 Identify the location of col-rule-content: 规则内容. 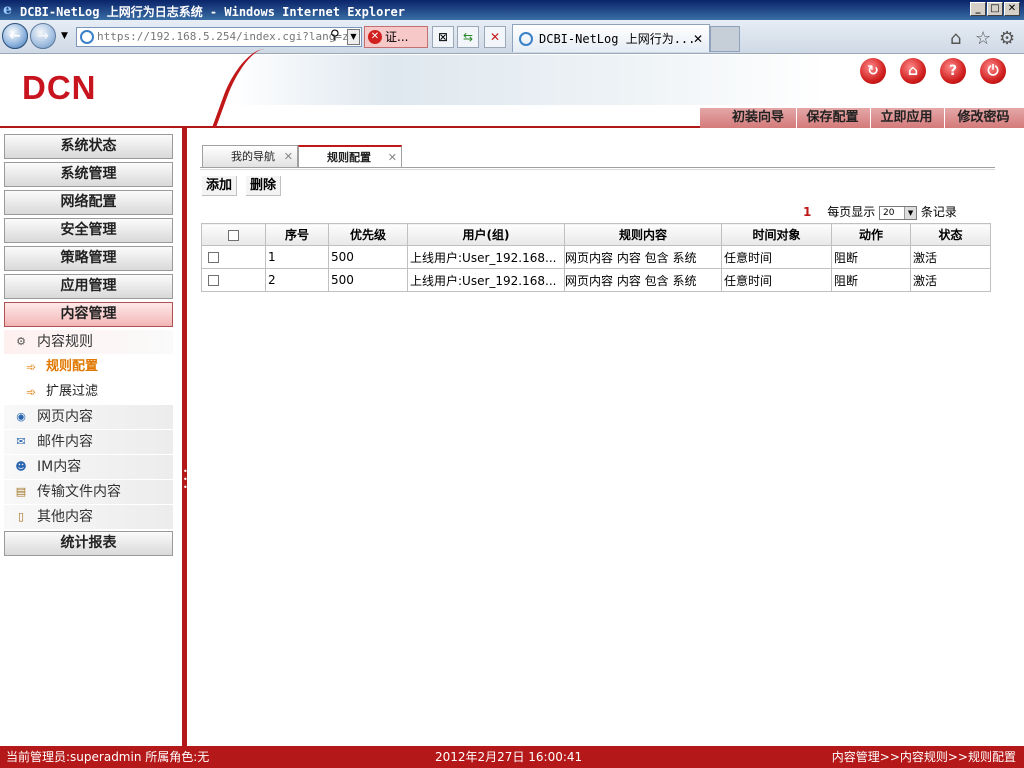
(643, 234).